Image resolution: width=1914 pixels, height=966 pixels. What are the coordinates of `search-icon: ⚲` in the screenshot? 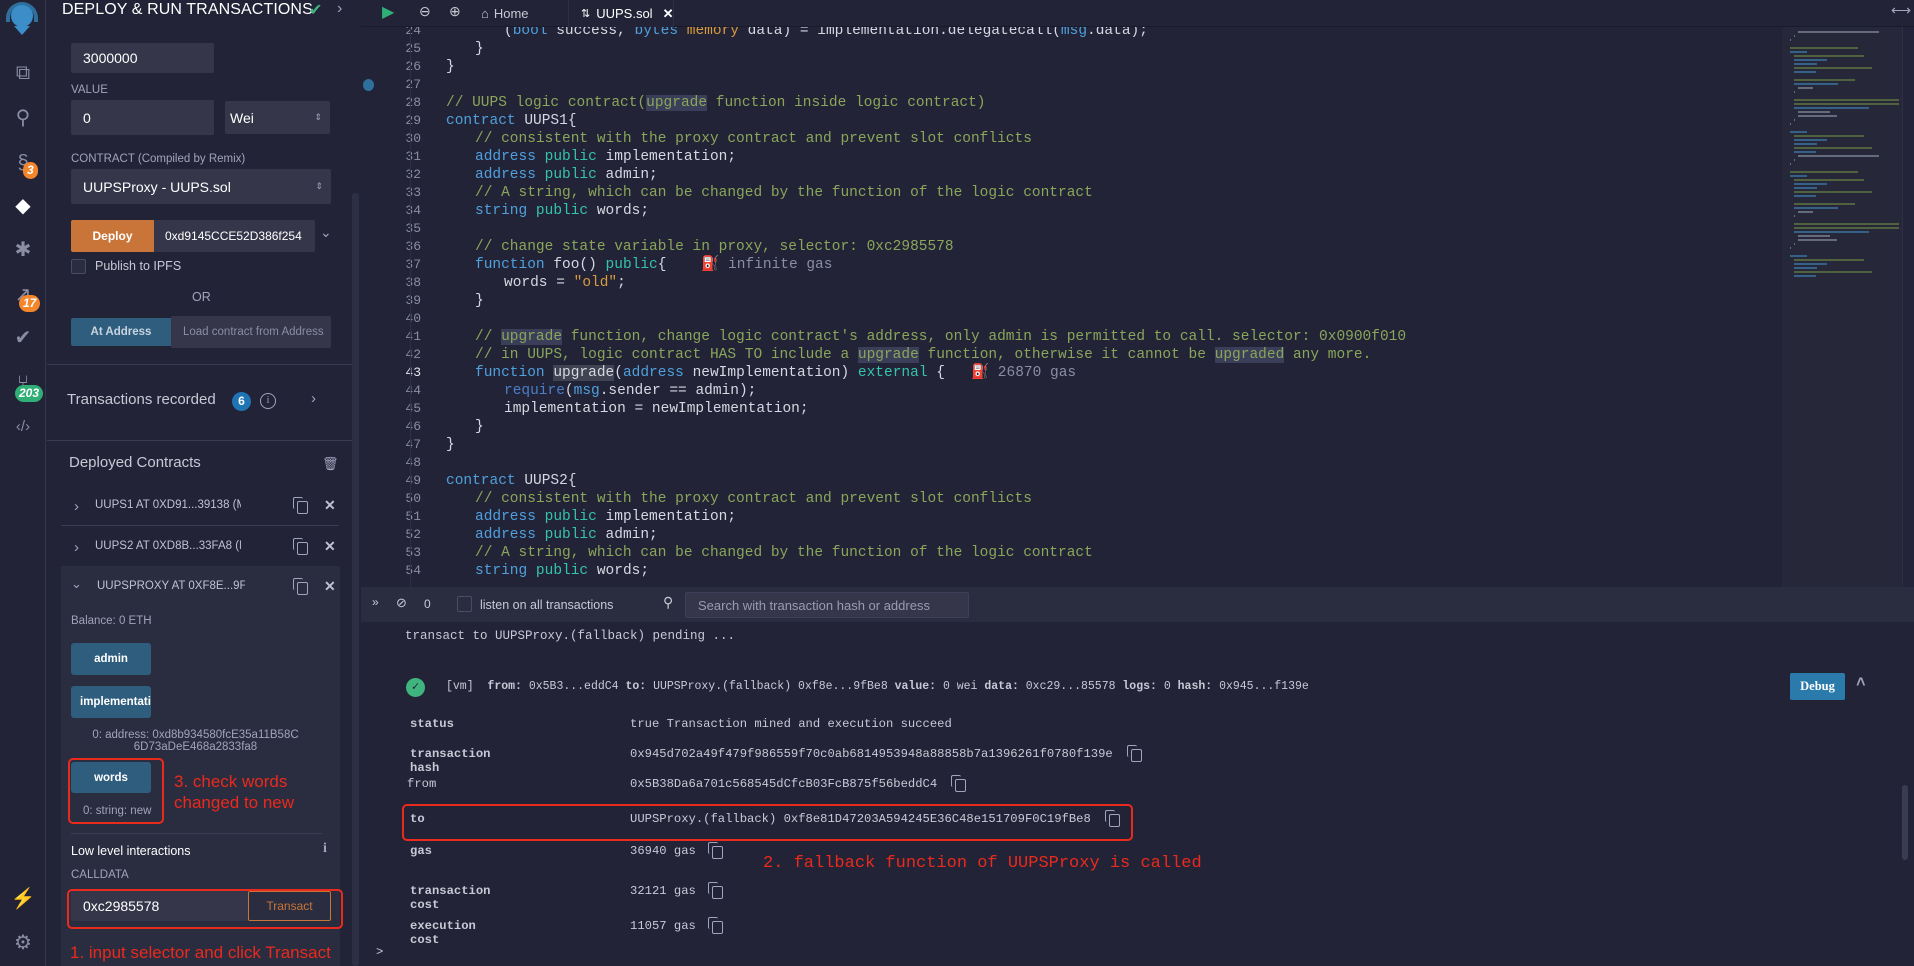 It's located at (23, 118).